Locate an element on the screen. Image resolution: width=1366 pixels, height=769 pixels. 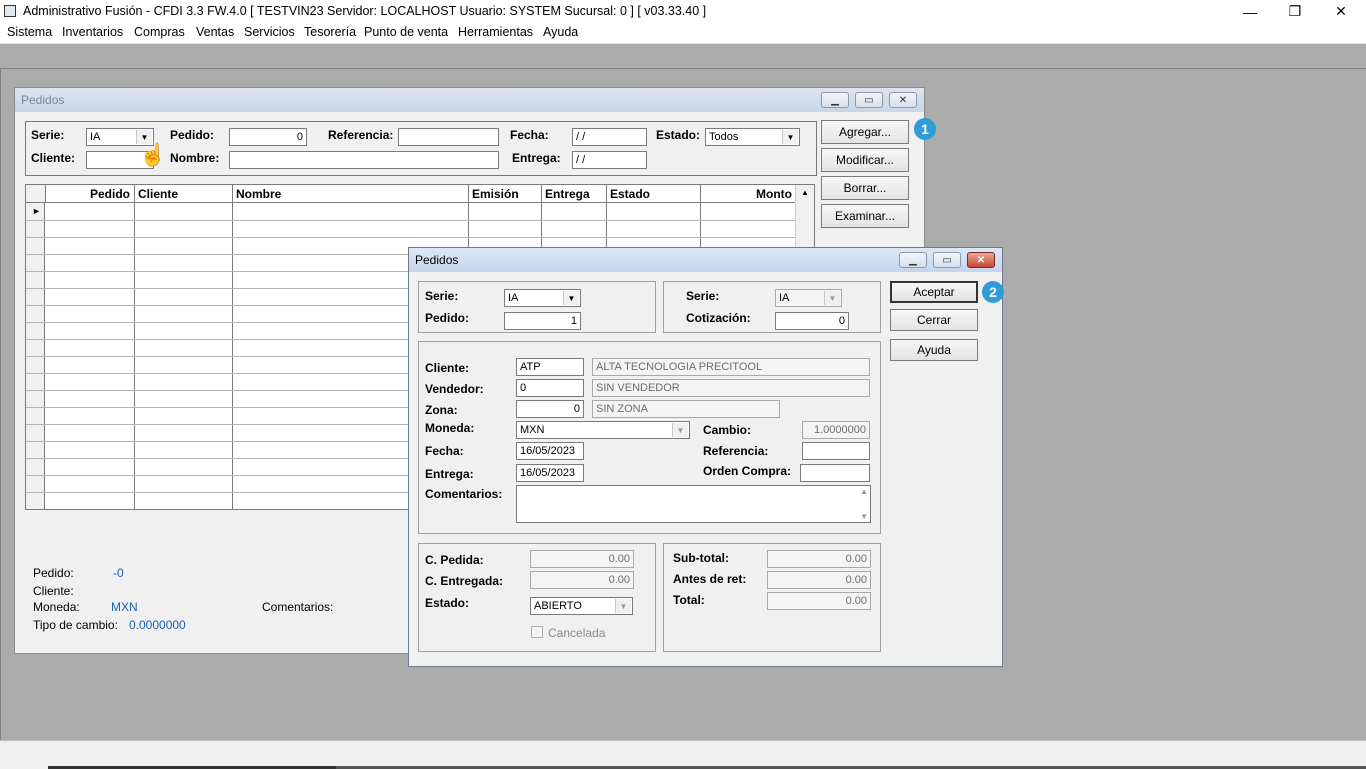
aceptar-button: Aceptar is located at coordinates (934, 292).